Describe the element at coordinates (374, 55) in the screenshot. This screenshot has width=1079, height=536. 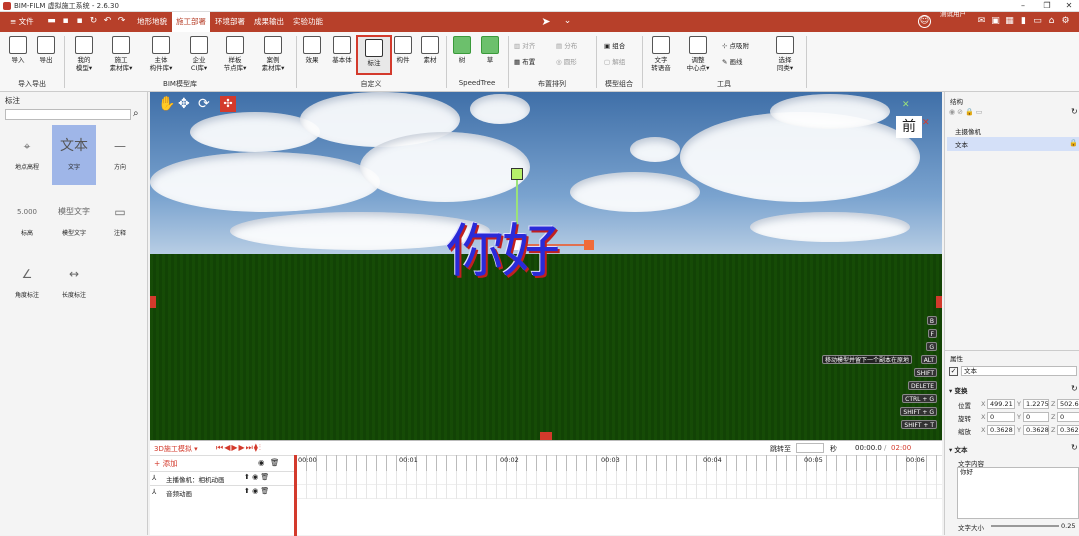
I see `annotation-button: 标注` at that location.